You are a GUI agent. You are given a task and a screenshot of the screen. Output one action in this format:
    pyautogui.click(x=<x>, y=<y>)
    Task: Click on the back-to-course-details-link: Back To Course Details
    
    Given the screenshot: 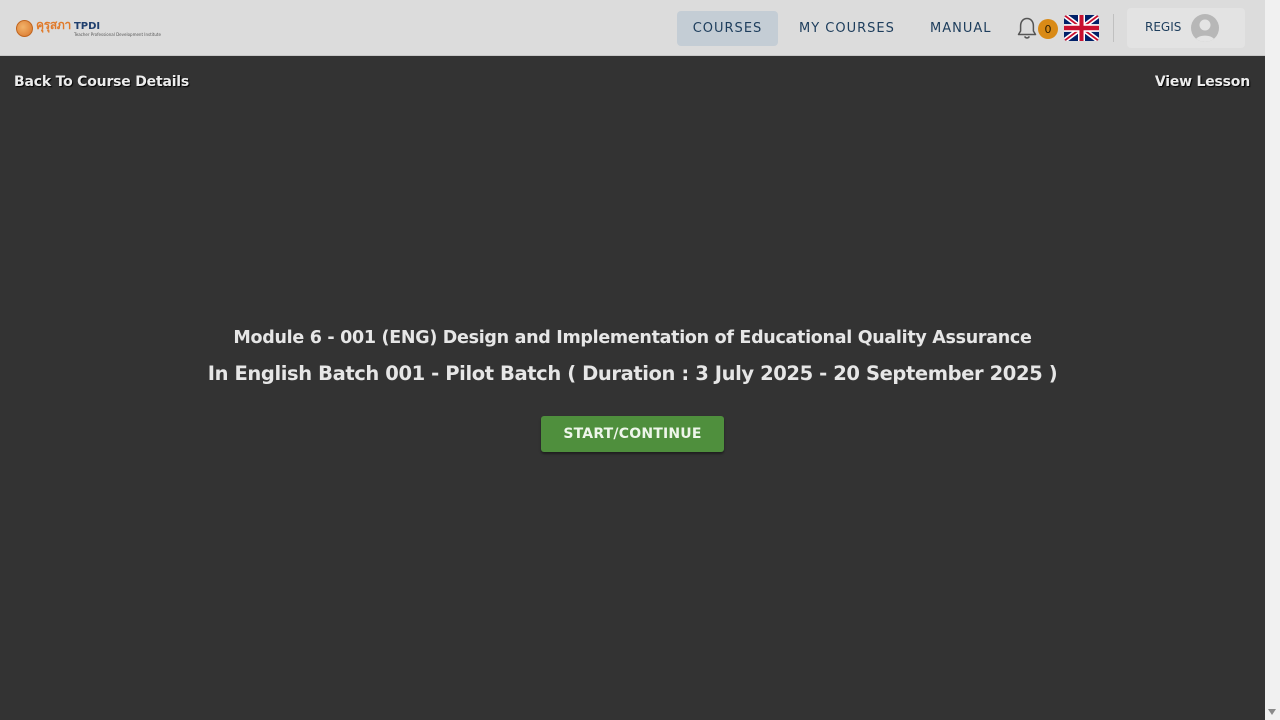 What is the action you would take?
    pyautogui.click(x=101, y=82)
    